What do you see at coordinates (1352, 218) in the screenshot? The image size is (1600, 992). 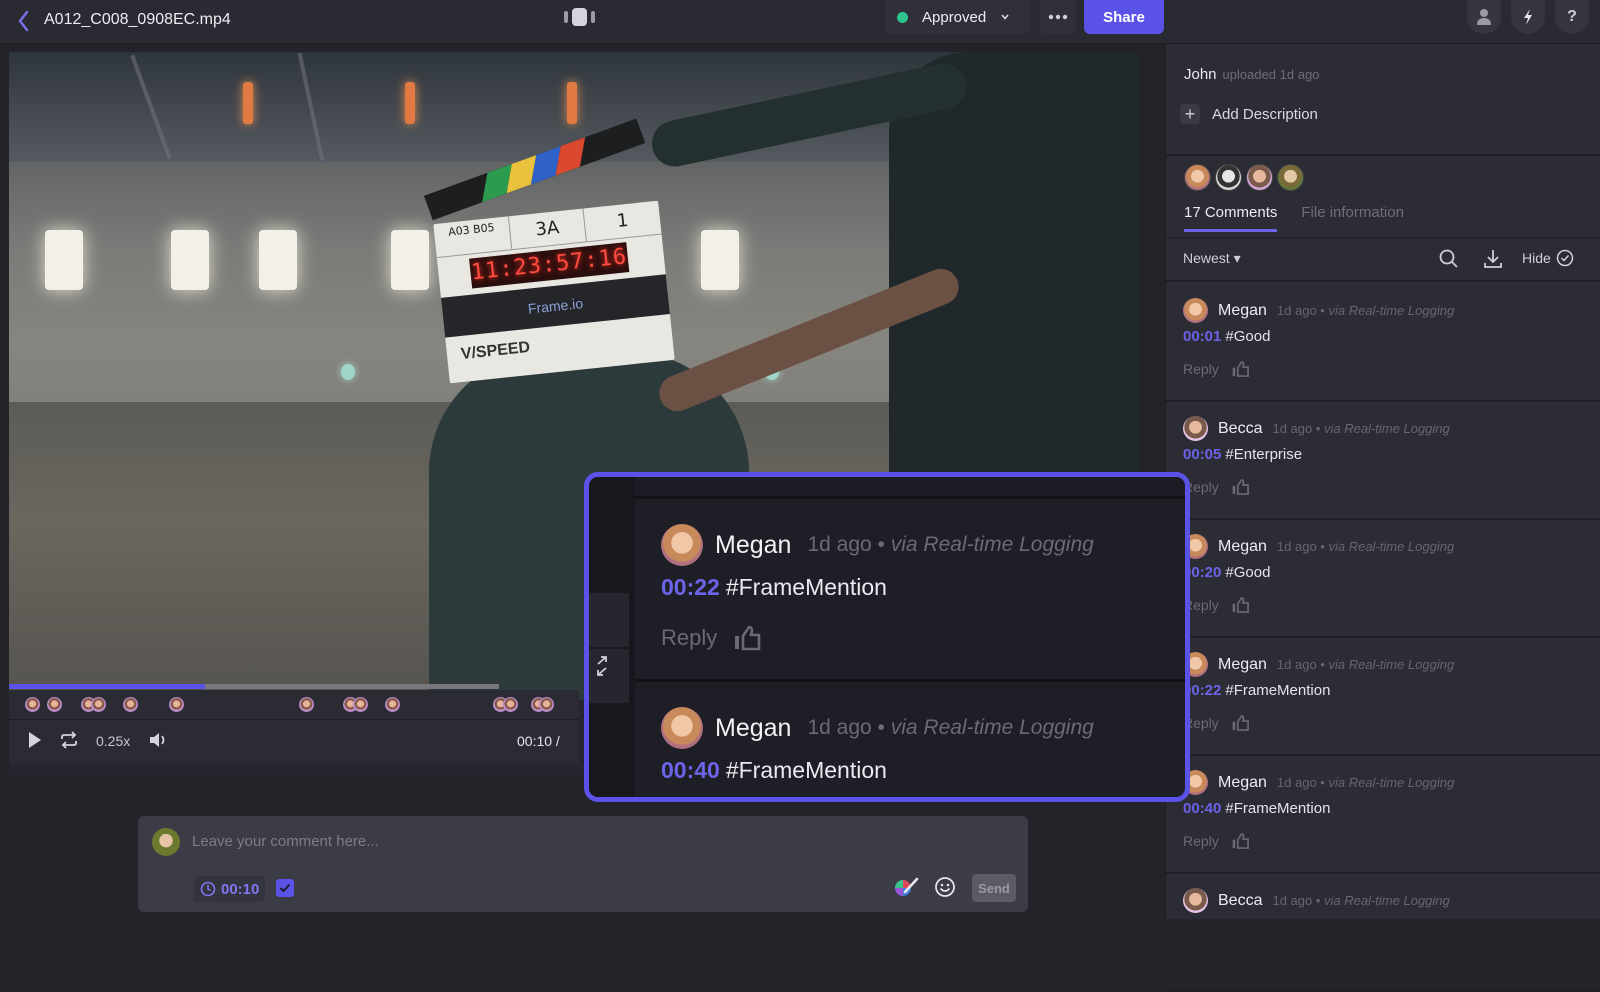 I see `tab-file-information: File information` at bounding box center [1352, 218].